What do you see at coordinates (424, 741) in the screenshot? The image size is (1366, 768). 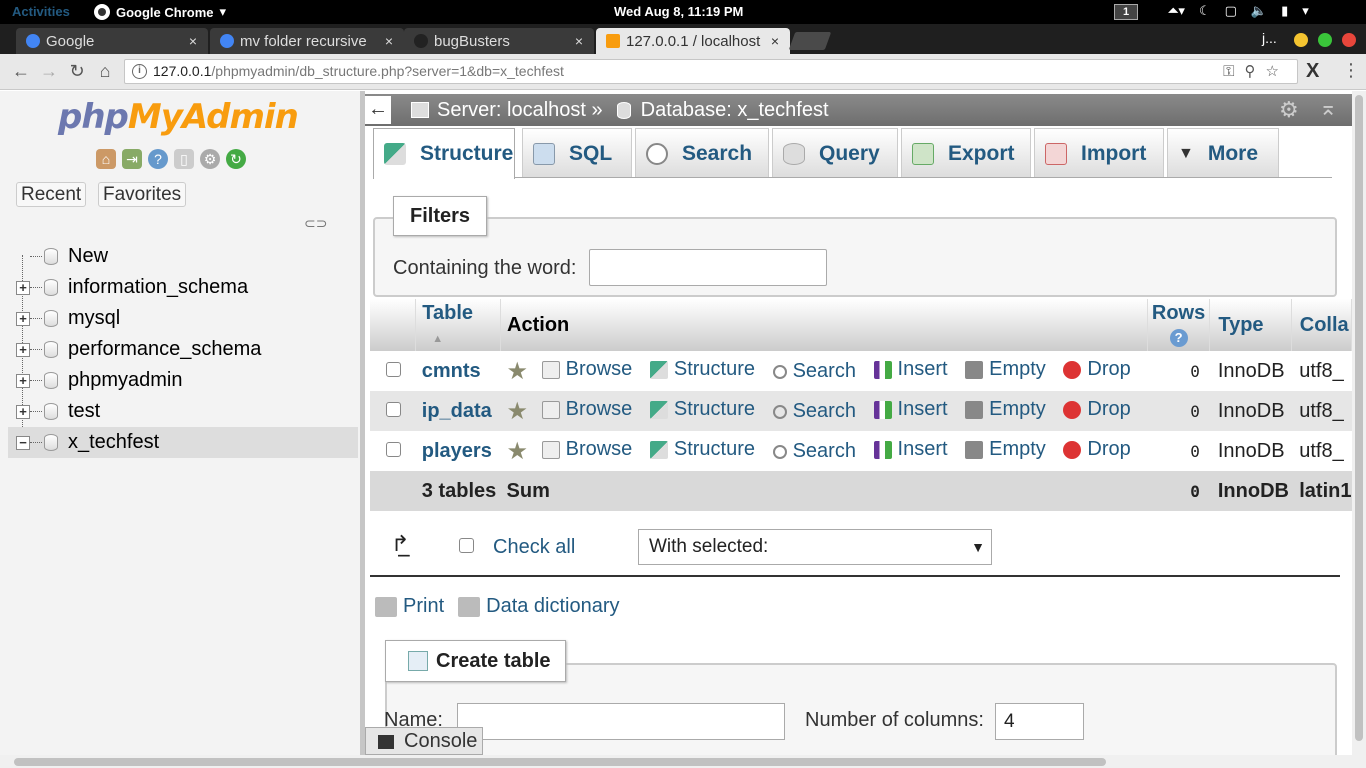 I see `console-toggle: Console` at bounding box center [424, 741].